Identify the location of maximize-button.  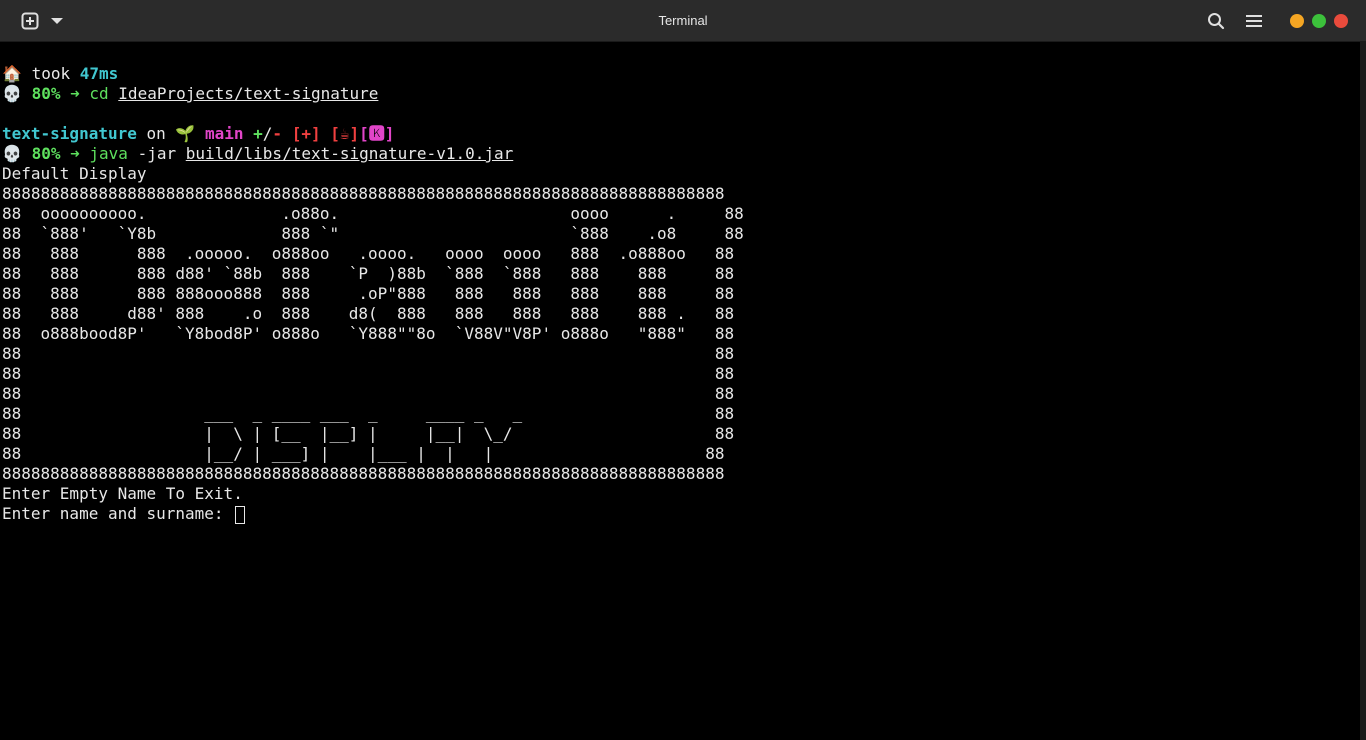
(1319, 21).